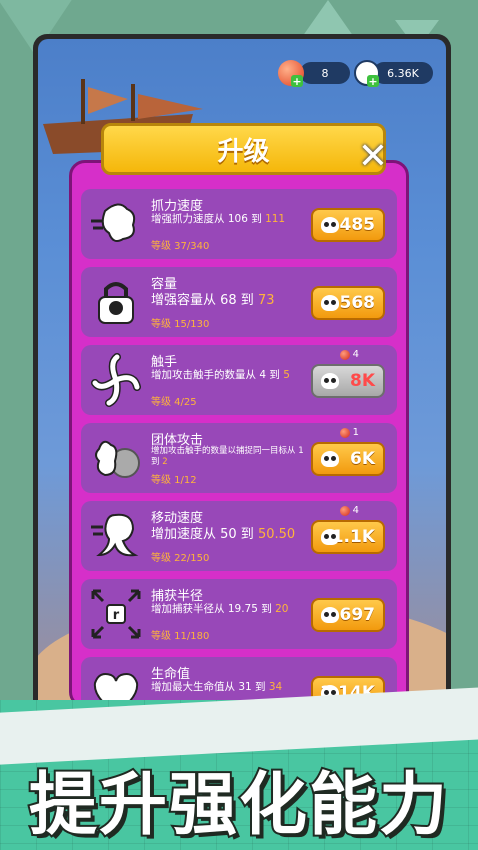 This screenshot has width=478, height=850. I want to click on capture-radius-icon: r, so click(116, 614).